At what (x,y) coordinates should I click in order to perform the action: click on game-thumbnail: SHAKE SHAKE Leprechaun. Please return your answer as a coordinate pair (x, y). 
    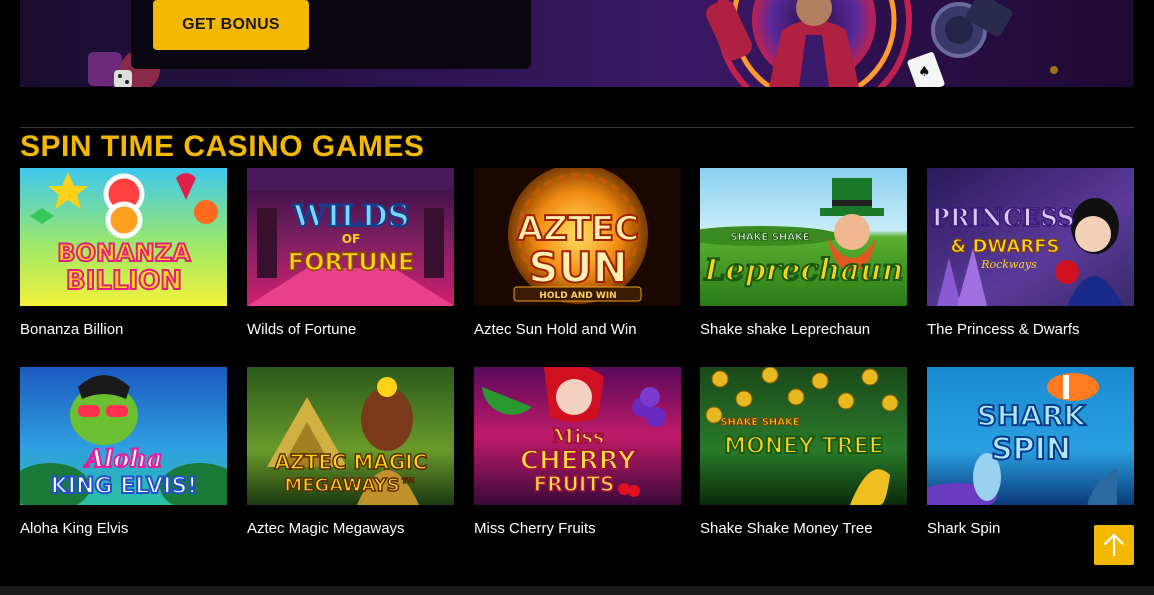
    Looking at the image, I should click on (803, 237).